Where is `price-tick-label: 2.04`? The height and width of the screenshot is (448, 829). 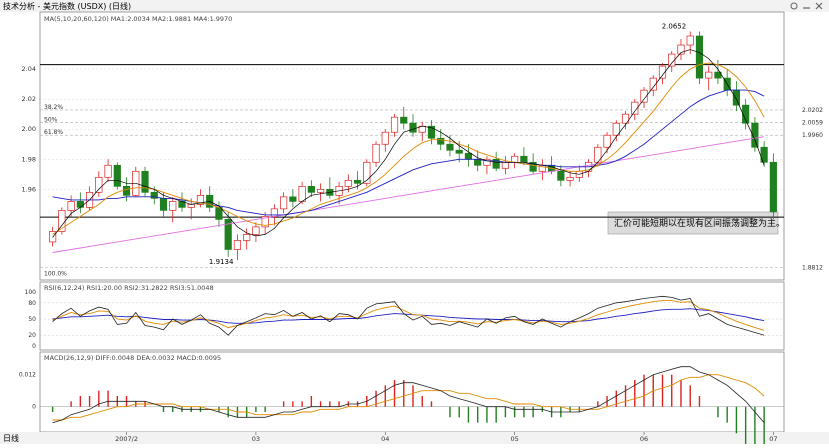 price-tick-label: 2.04 is located at coordinates (29, 69).